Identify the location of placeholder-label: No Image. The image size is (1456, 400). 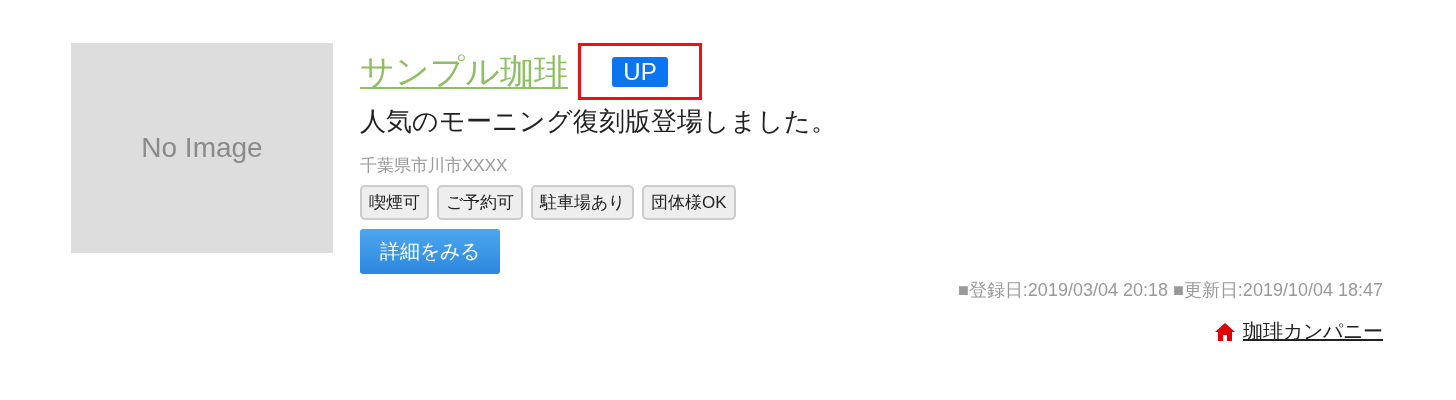
(202, 148).